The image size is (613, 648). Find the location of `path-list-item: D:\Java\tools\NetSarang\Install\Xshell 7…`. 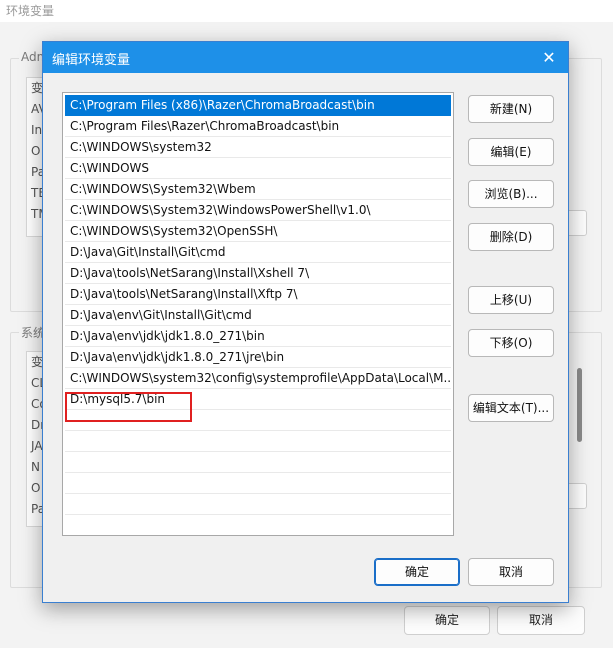

path-list-item: D:\Java\tools\NetSarang\Install\Xshell 7… is located at coordinates (258, 273).